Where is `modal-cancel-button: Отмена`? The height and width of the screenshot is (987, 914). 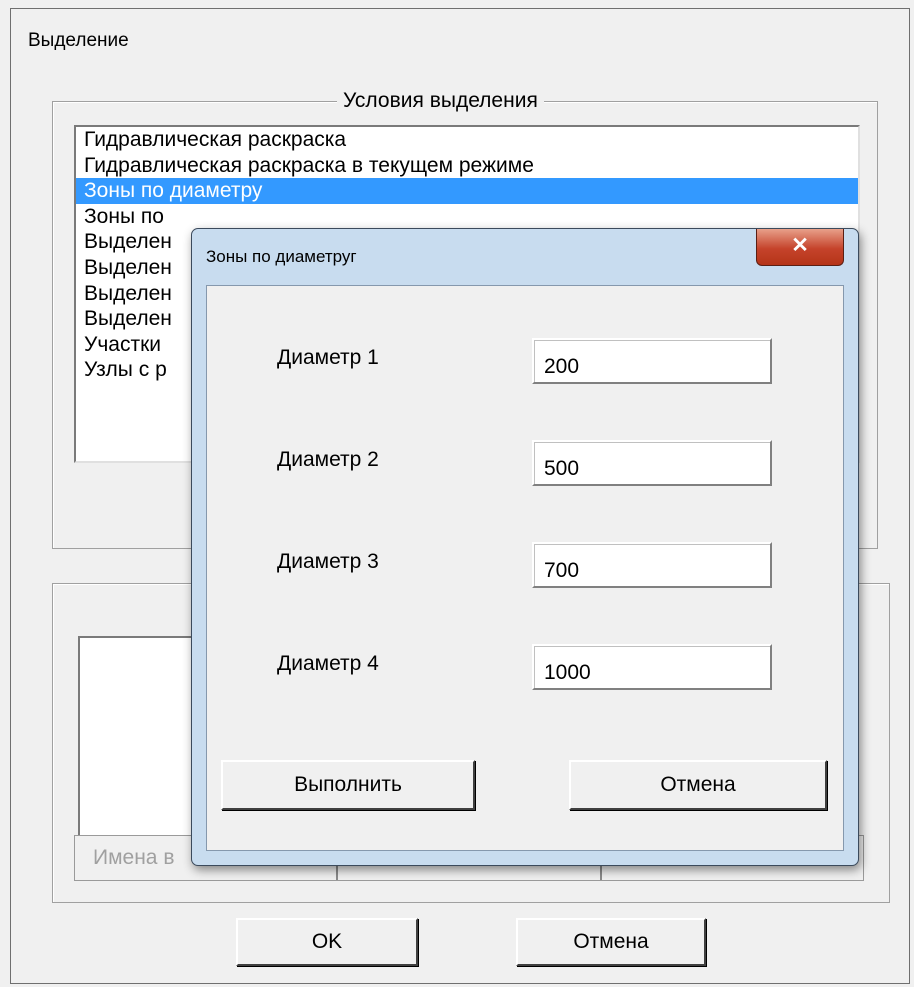 modal-cancel-button: Отмена is located at coordinates (698, 785).